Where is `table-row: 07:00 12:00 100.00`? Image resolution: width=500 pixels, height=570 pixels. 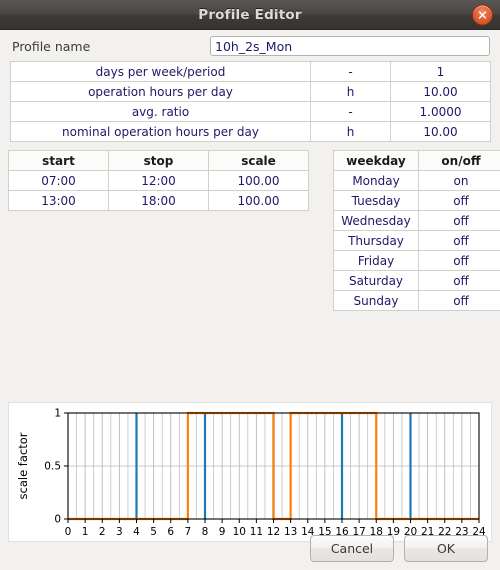 table-row: 07:00 12:00 100.00 is located at coordinates (158, 180).